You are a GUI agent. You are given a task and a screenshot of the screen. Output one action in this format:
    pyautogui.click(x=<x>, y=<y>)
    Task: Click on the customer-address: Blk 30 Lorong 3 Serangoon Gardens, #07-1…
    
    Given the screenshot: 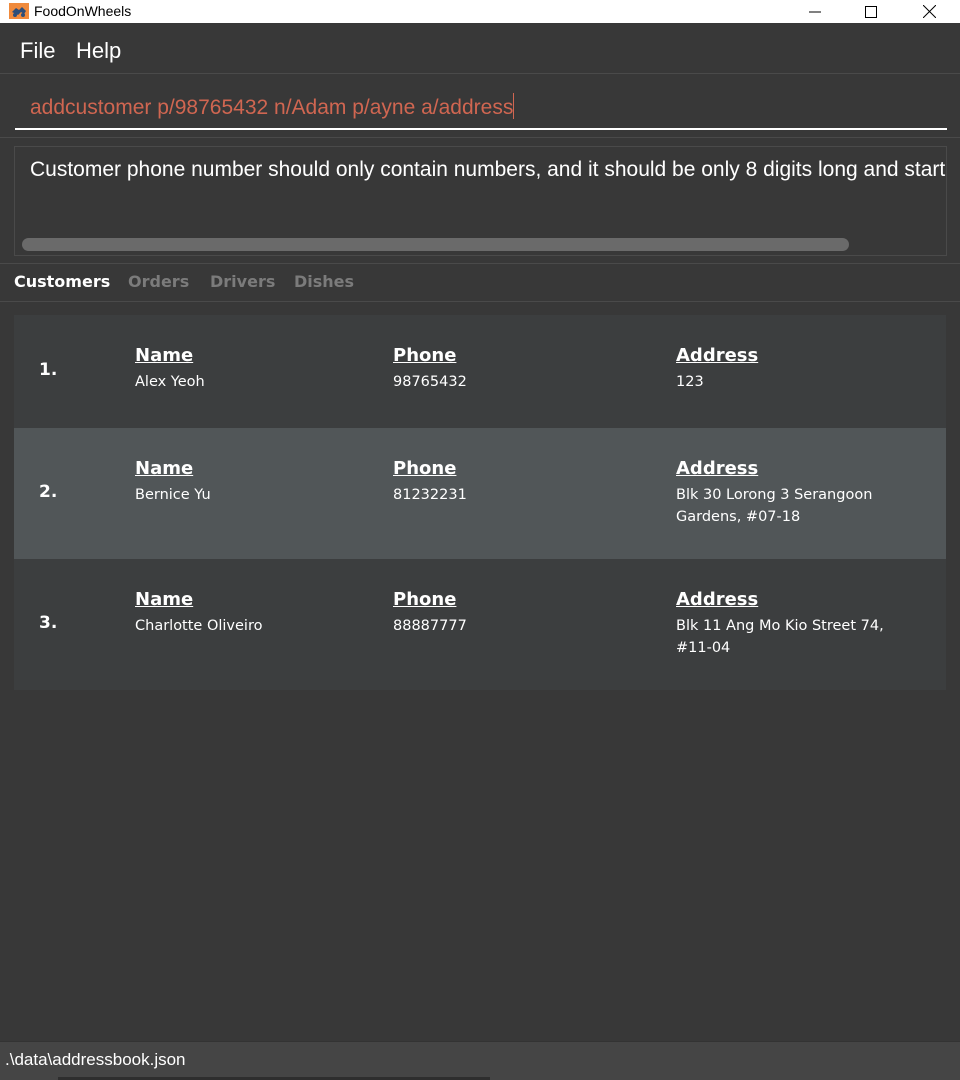 What is the action you would take?
    pyautogui.click(x=774, y=506)
    